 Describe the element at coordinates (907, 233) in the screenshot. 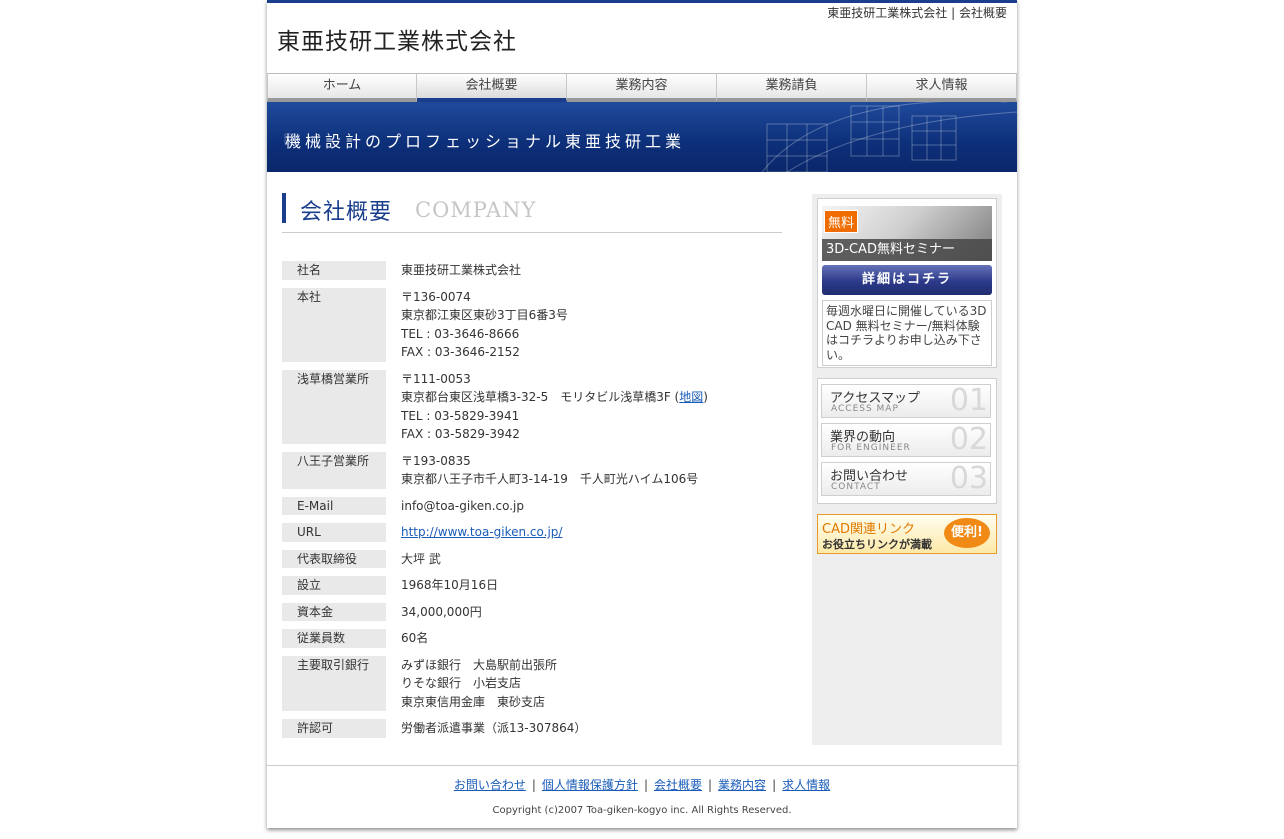

I see `seminar-banner: 無料 3D-CAD無料セミナー` at that location.